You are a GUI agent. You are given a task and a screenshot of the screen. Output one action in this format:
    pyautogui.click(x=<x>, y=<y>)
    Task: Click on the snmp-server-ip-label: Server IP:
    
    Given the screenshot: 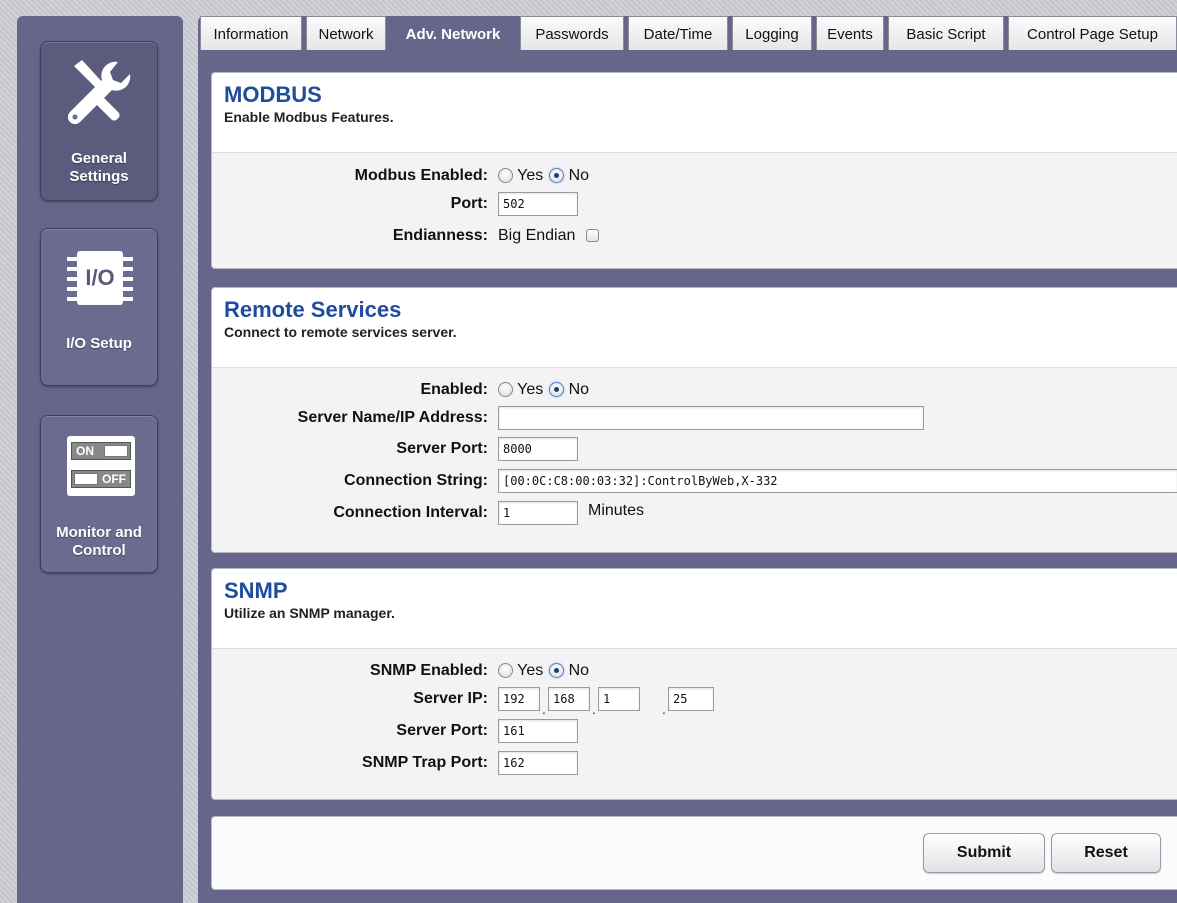 What is the action you would take?
    pyautogui.click(x=450, y=698)
    